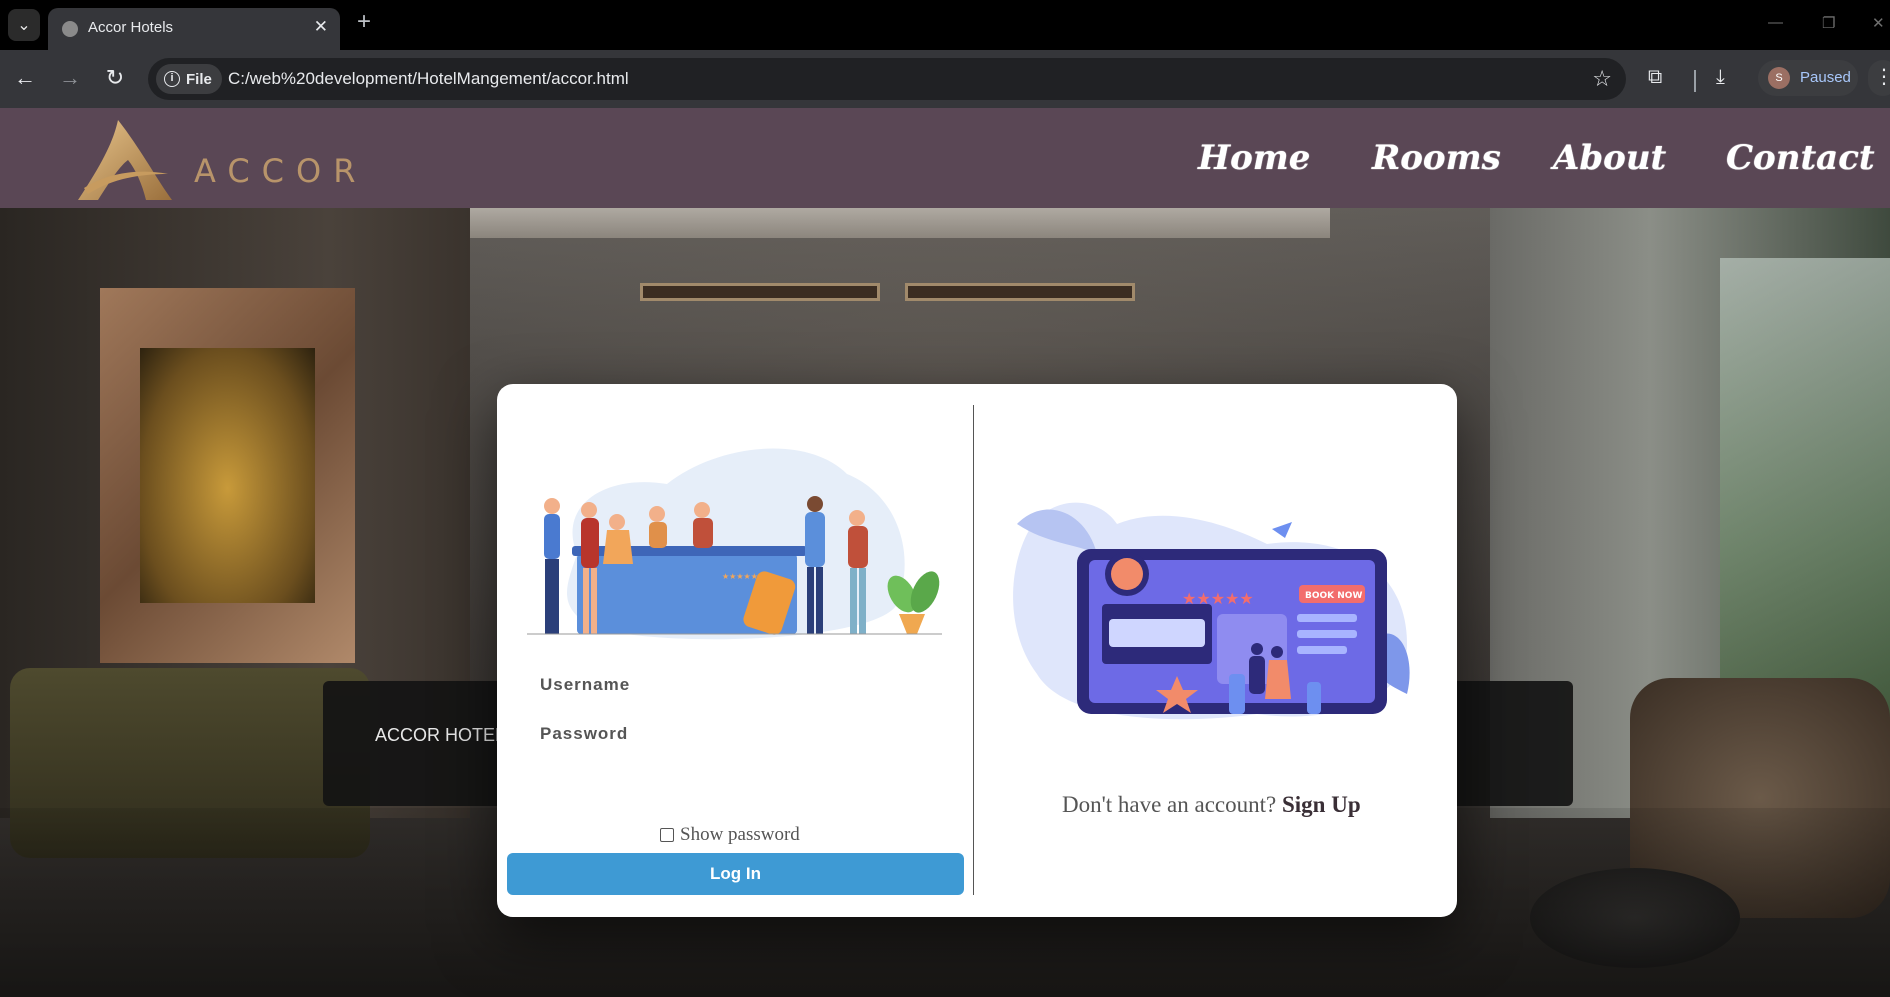 The height and width of the screenshot is (997, 1890). I want to click on new-tab-button: +, so click(364, 23).